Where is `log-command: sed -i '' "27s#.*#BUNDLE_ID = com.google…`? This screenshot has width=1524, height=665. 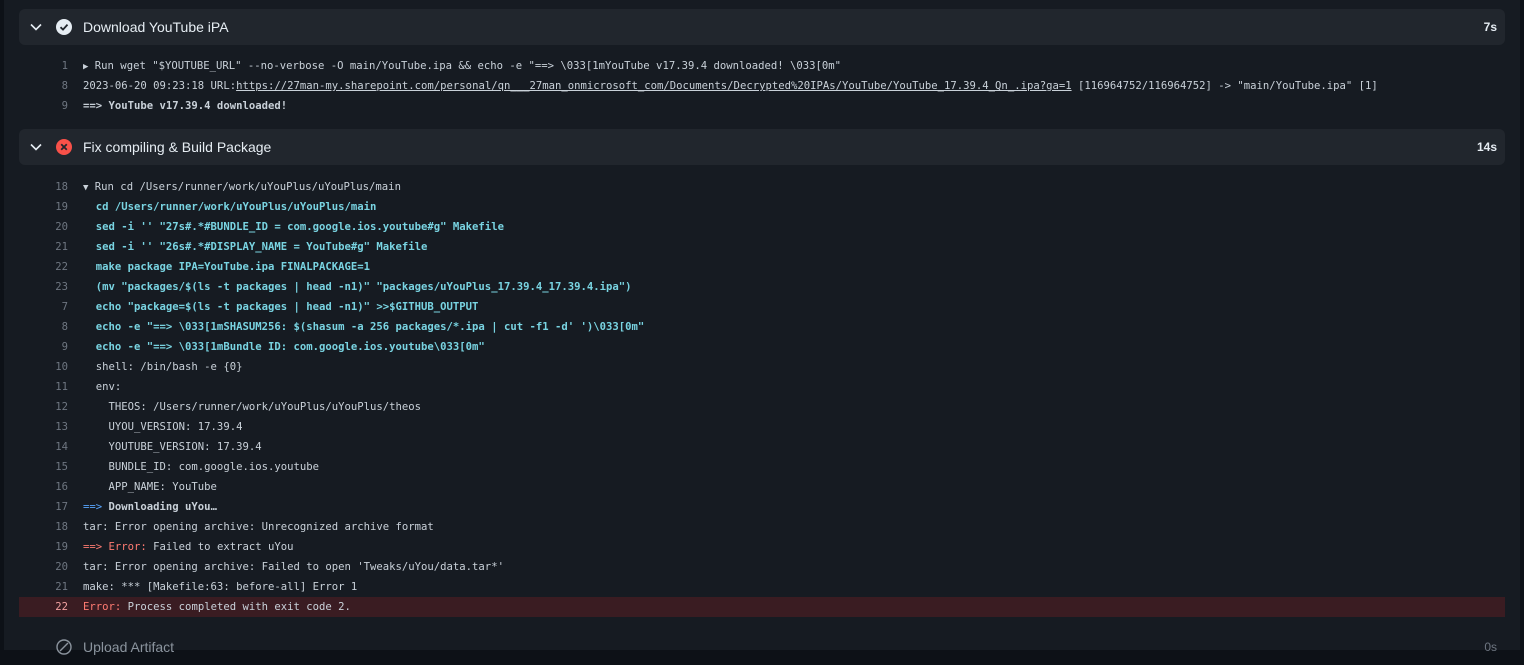
log-command: sed -i '' "27s#.*#BUNDLE_ID = com.google… is located at coordinates (293, 227).